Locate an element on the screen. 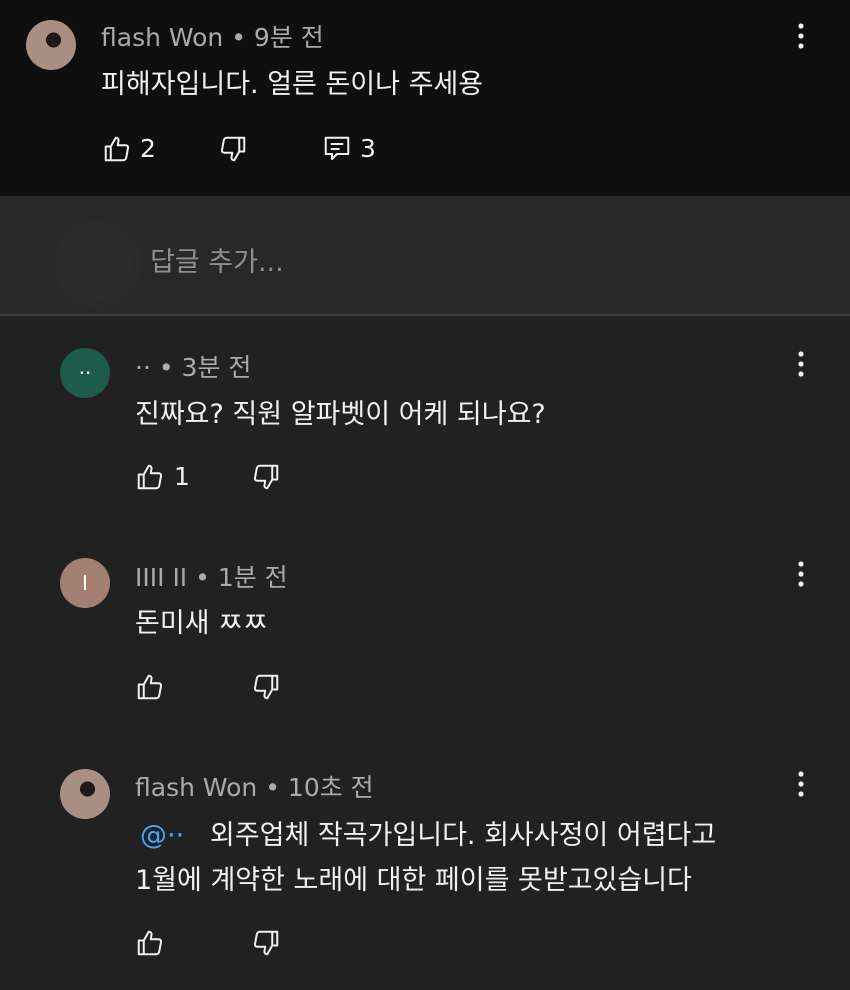 This screenshot has height=990, width=850. comment-meta: flash Won • 9분 전 is located at coordinates (212, 37).